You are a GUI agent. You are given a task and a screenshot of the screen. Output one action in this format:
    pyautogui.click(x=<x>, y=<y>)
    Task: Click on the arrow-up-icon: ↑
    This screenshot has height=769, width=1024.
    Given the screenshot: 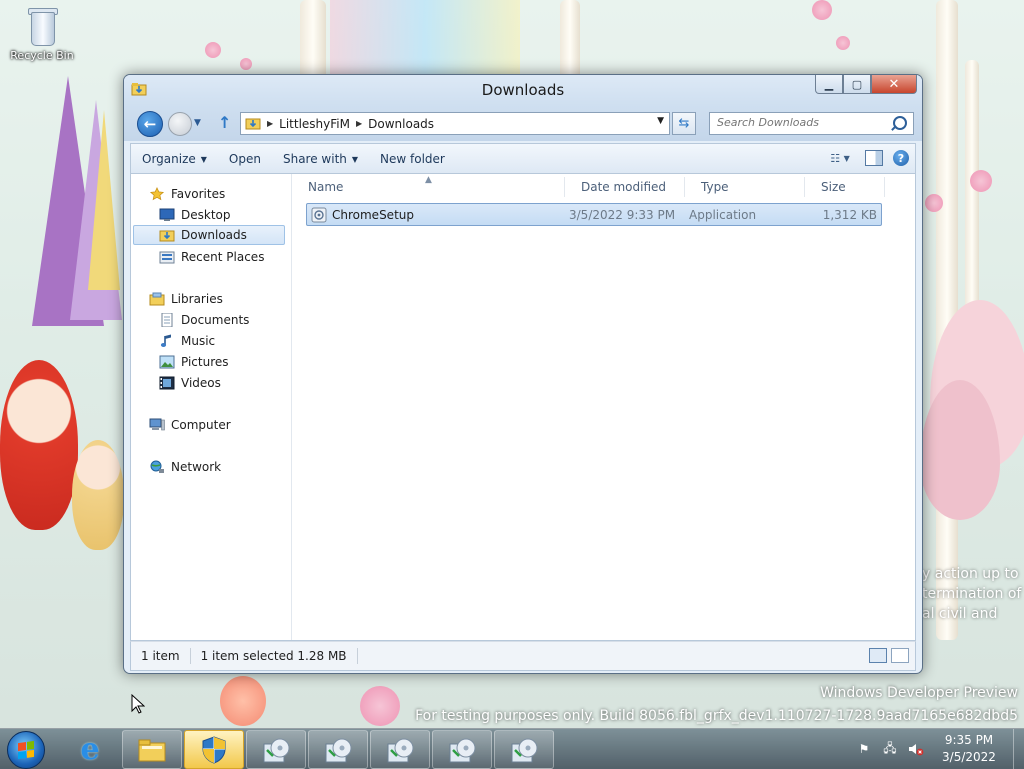 What is the action you would take?
    pyautogui.click(x=225, y=122)
    